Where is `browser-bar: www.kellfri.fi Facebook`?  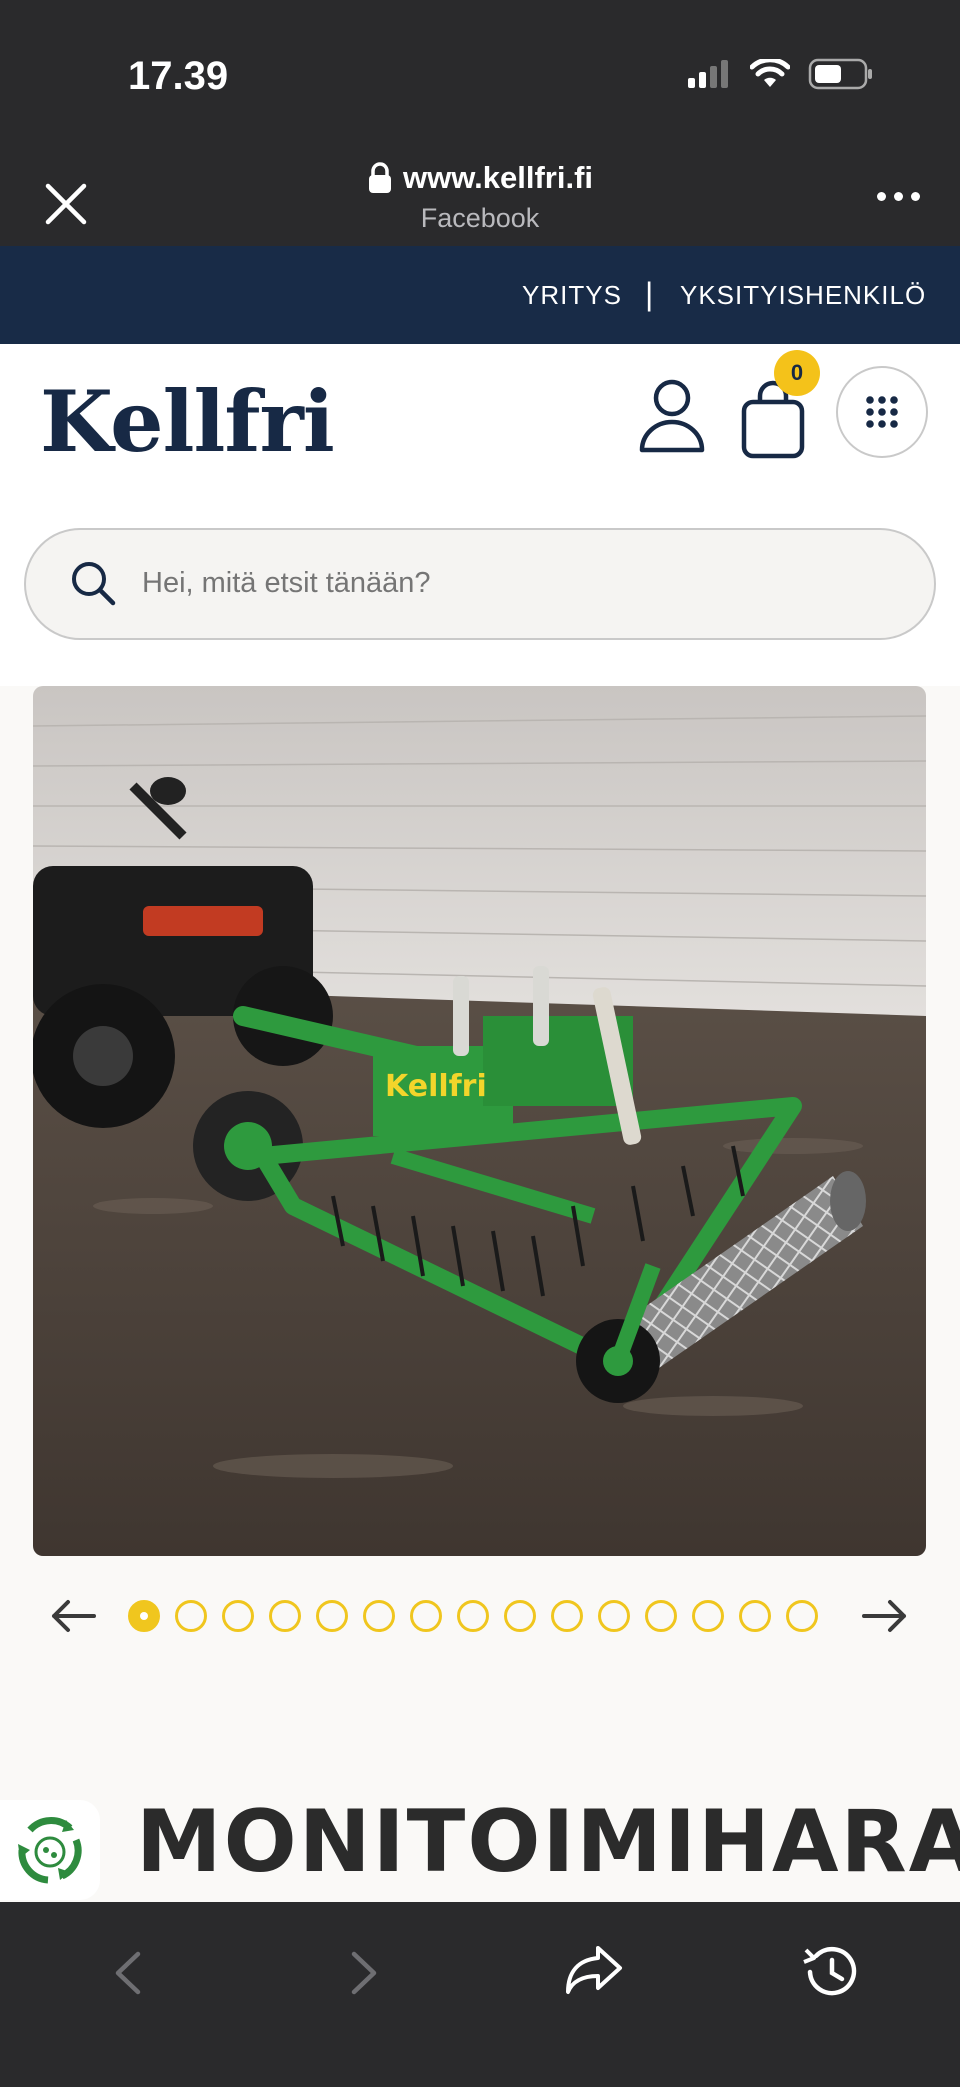 browser-bar: www.kellfri.fi Facebook is located at coordinates (480, 198).